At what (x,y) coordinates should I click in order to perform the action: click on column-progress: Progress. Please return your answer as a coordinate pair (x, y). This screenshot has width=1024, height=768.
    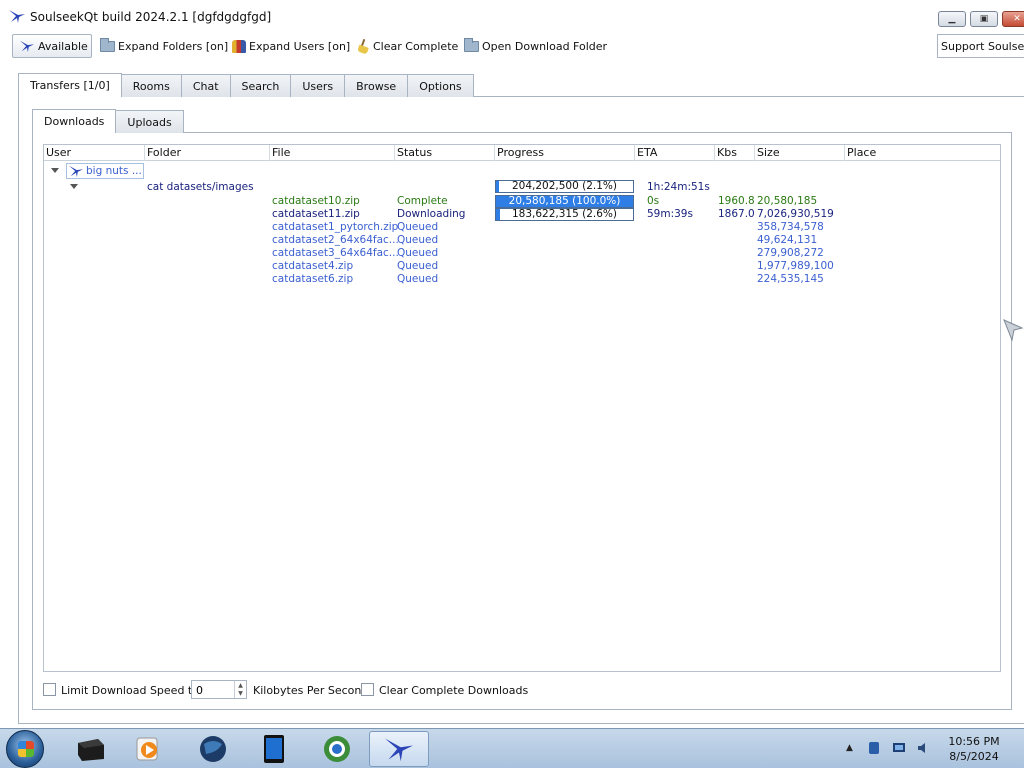
    Looking at the image, I should click on (565, 153).